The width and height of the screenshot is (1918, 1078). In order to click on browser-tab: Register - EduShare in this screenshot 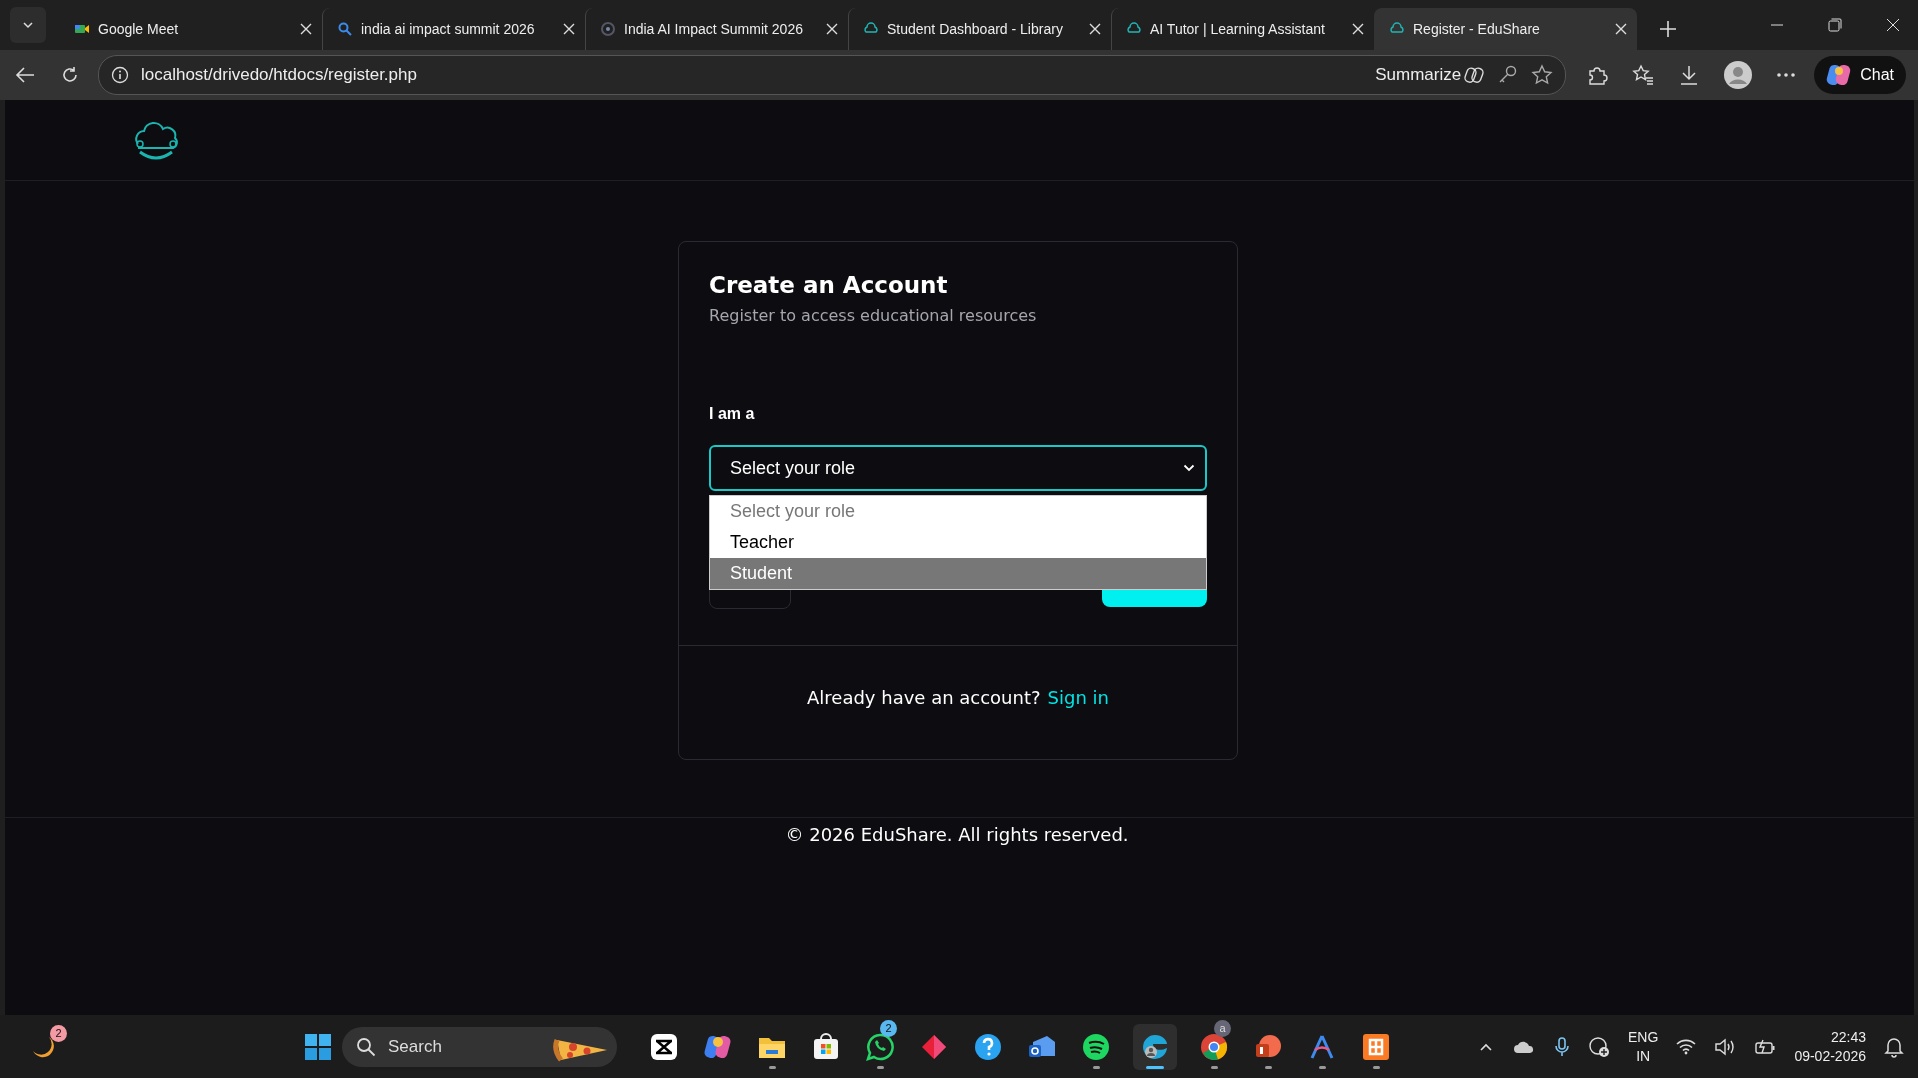, I will do `click(1505, 29)`.